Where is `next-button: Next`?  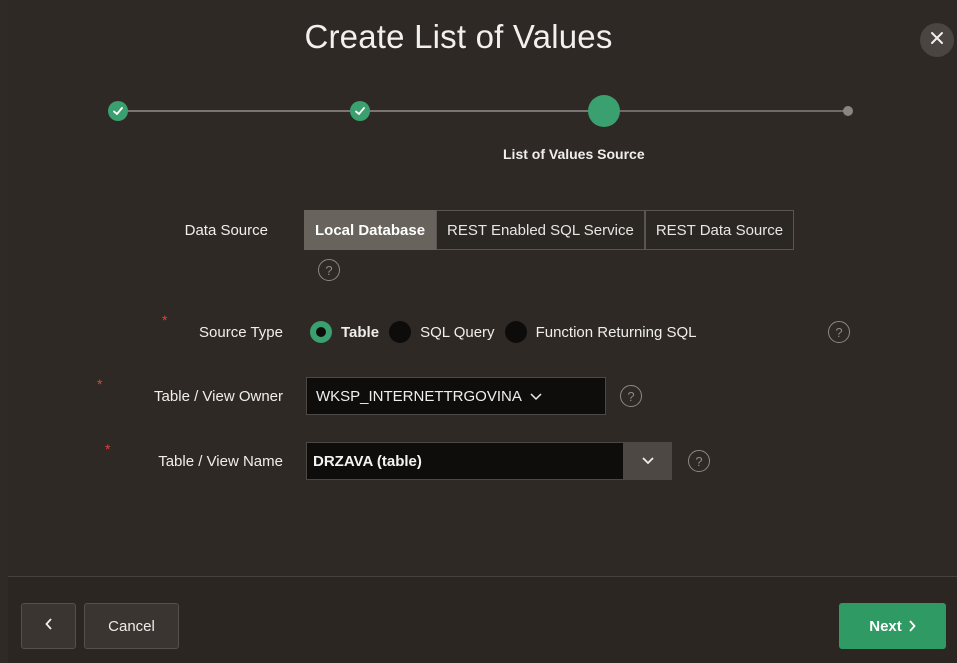
next-button: Next is located at coordinates (892, 626).